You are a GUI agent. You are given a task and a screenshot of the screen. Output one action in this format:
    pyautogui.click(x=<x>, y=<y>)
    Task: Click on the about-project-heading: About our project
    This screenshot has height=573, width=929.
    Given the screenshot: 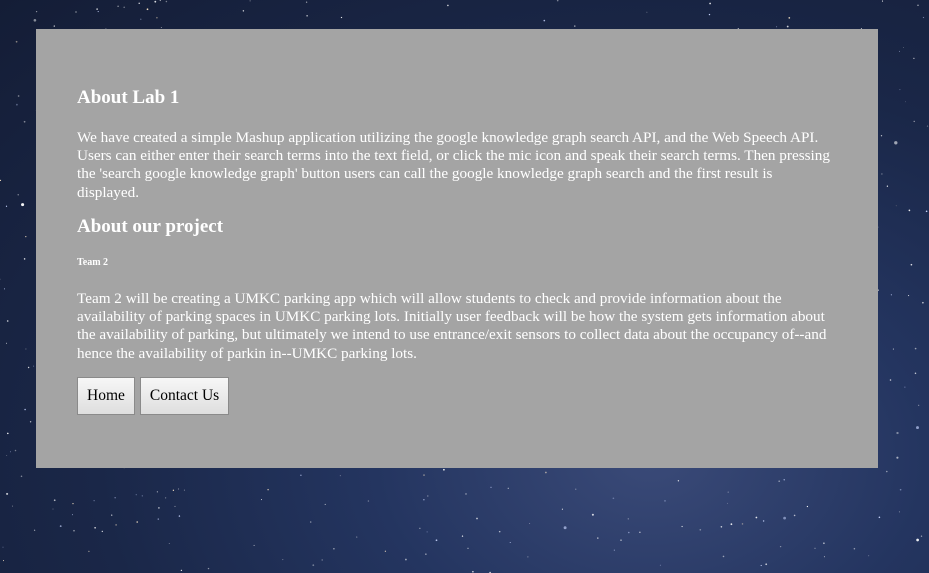 What is the action you would take?
    pyautogui.click(x=150, y=226)
    